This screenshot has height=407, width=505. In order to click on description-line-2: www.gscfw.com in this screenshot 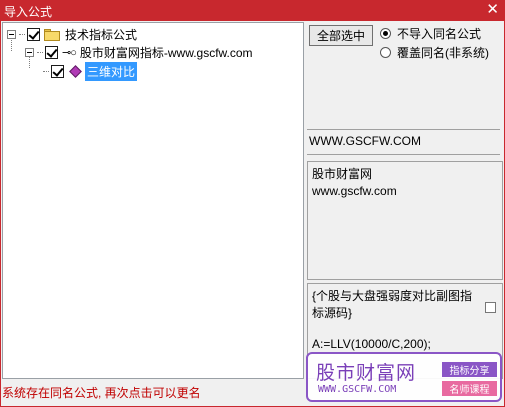, I will do `click(354, 191)`.